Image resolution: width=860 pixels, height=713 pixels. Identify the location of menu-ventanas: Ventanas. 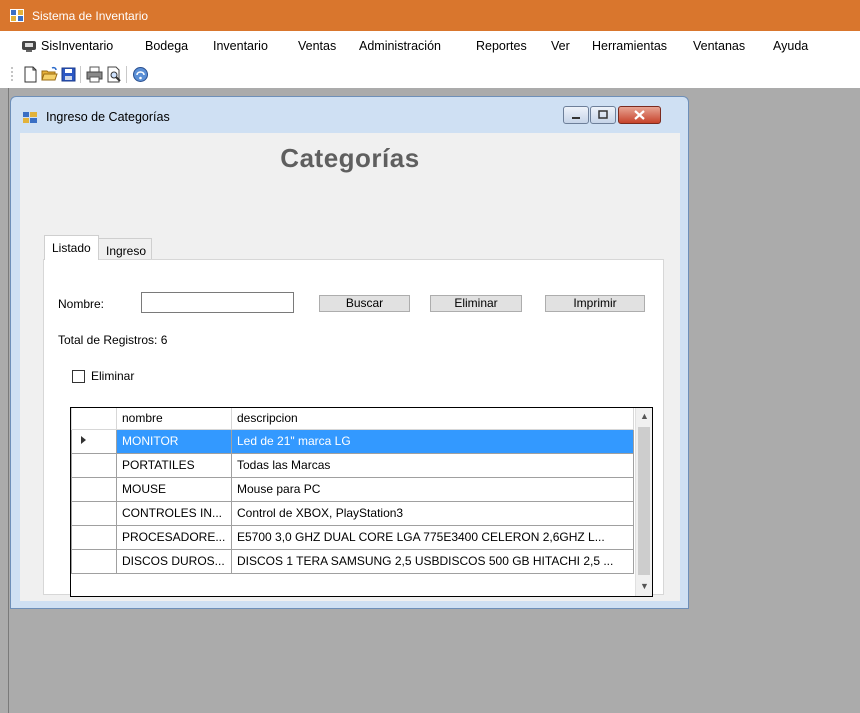
(719, 46).